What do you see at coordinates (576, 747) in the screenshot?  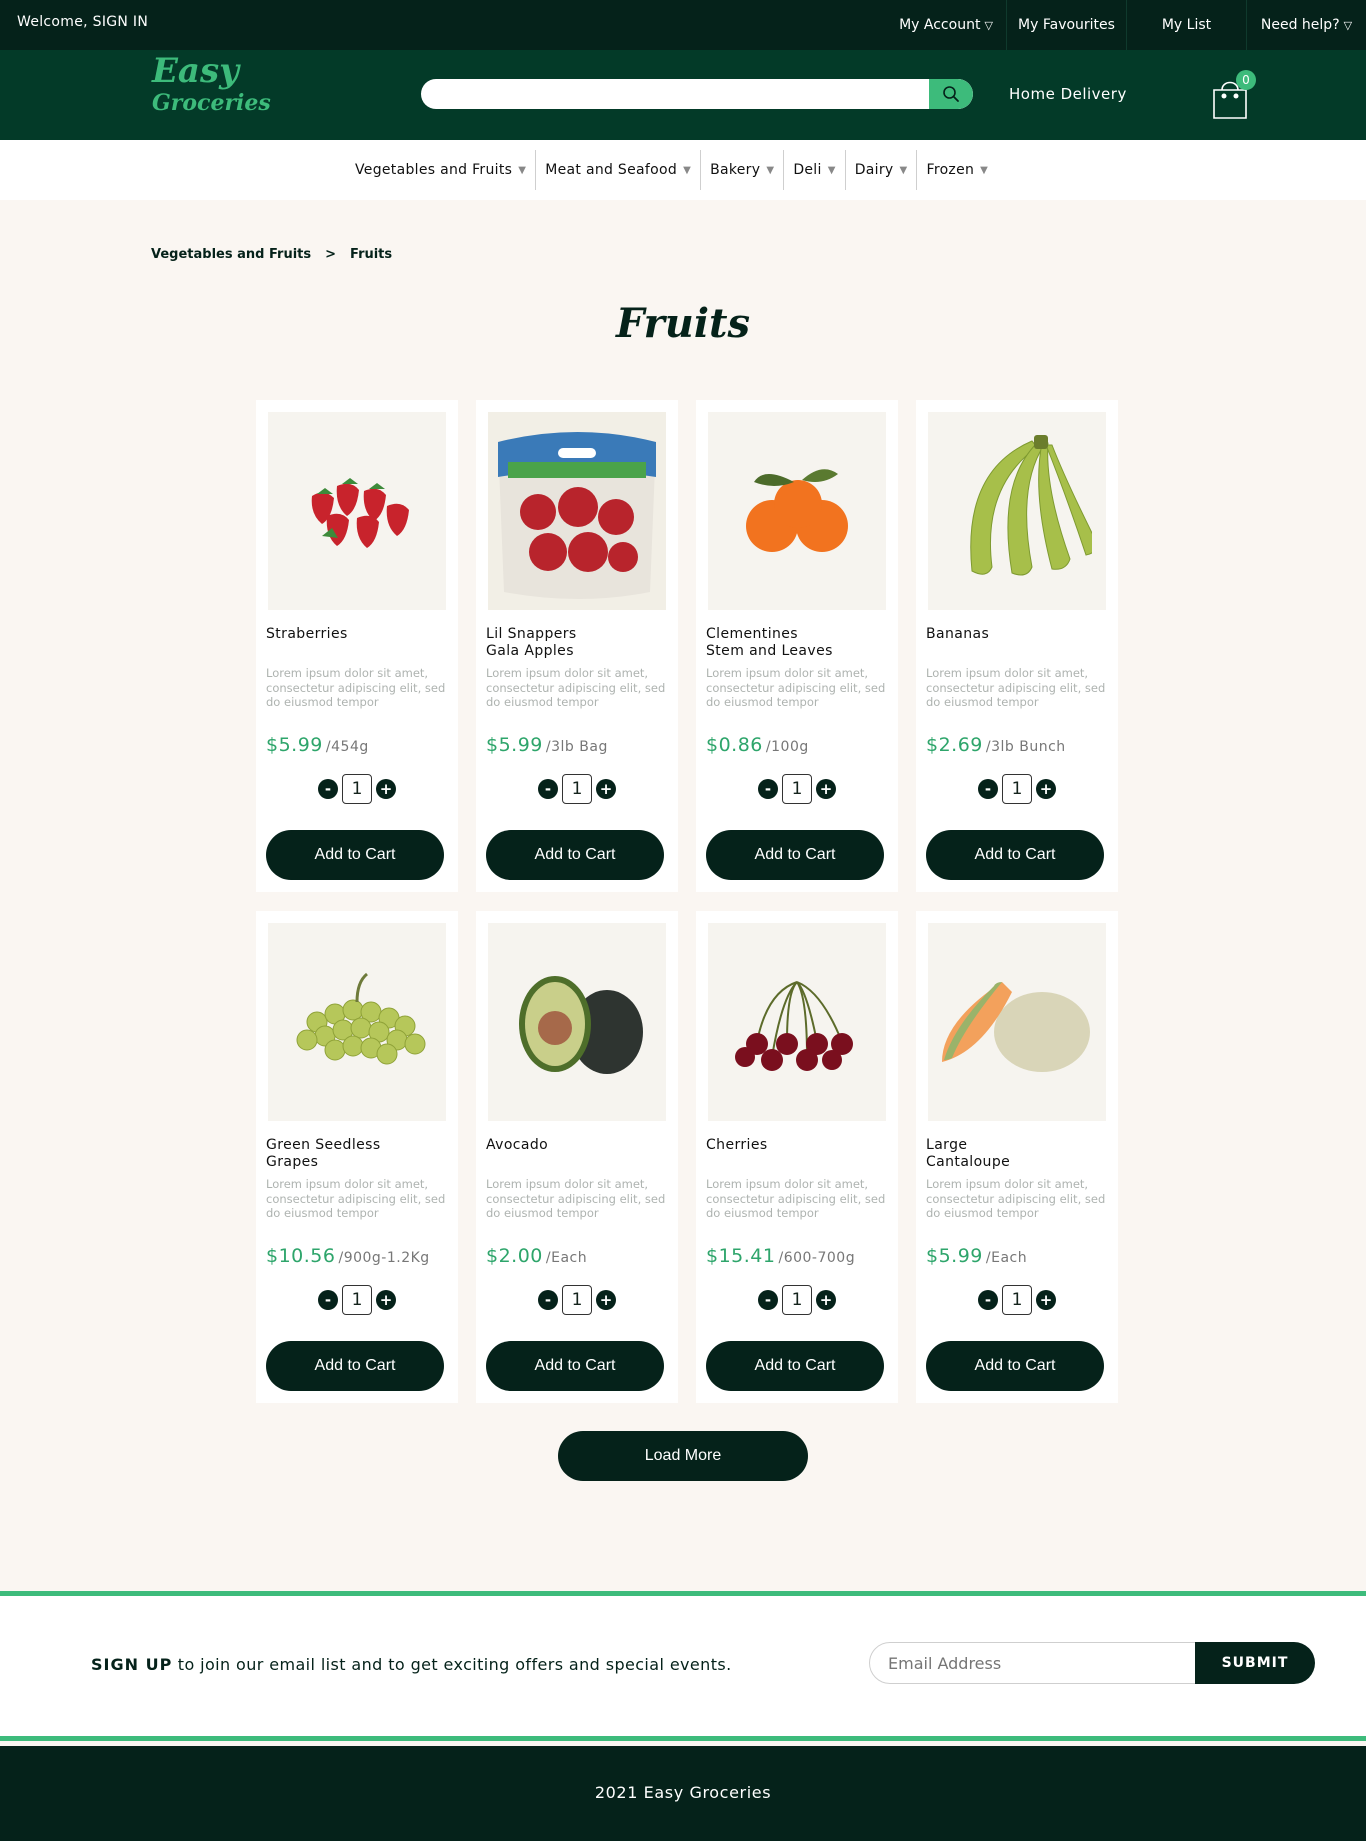 I see `price-unit: /3lb Bag` at bounding box center [576, 747].